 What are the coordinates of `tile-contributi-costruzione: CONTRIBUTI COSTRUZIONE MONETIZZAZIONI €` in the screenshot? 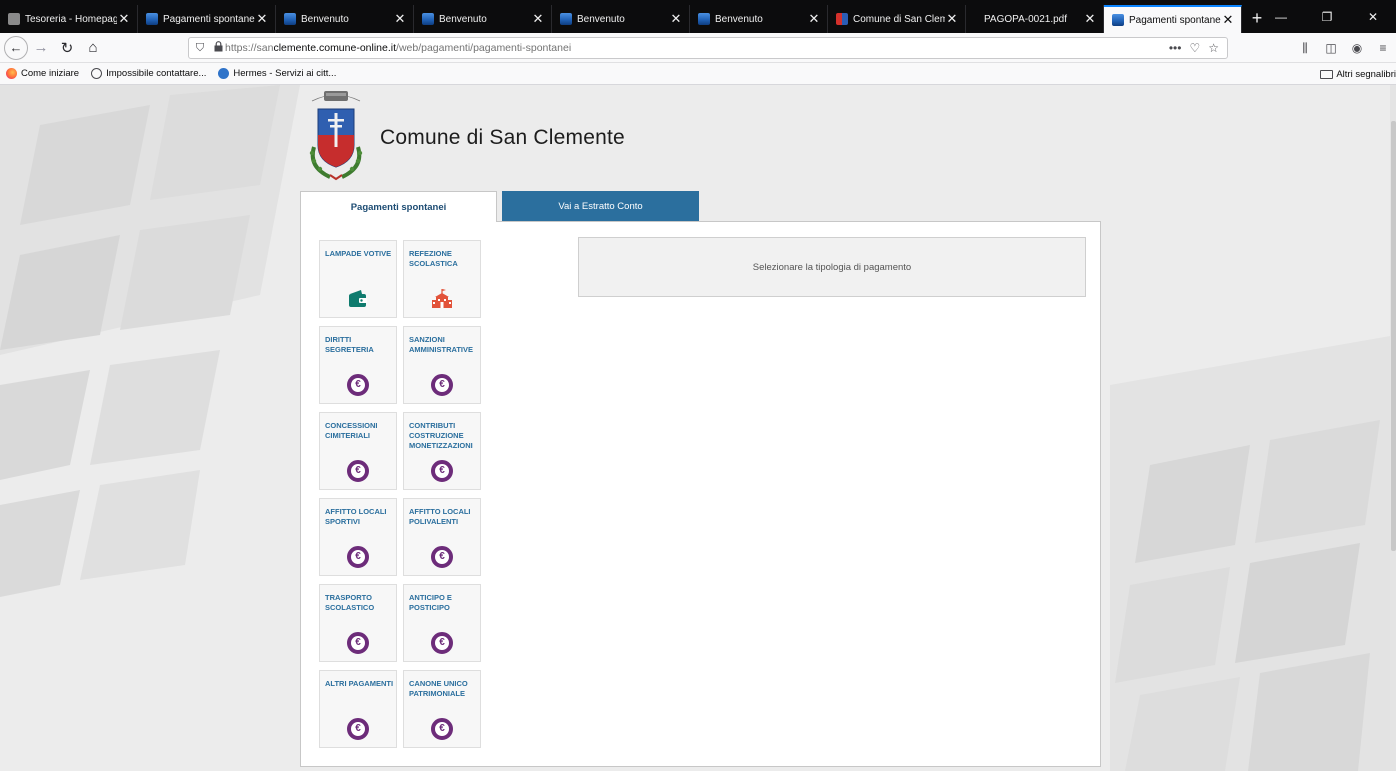 It's located at (442, 451).